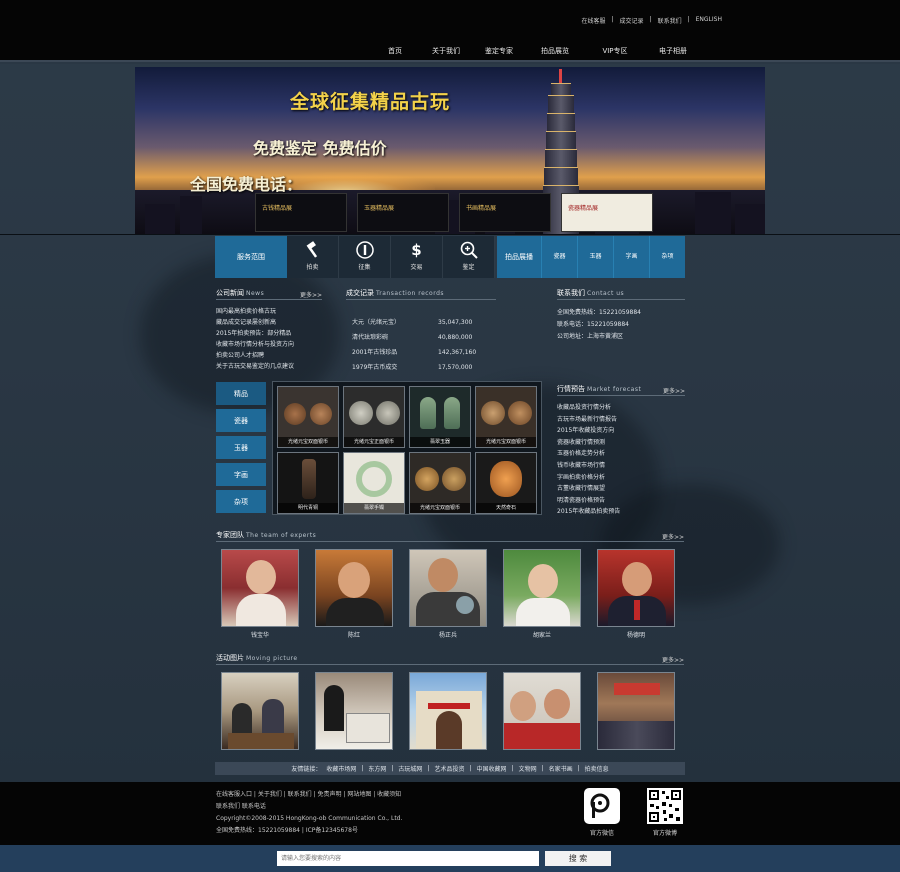  Describe the element at coordinates (251, 257) in the screenshot. I see `service-title: 服务范围` at that location.